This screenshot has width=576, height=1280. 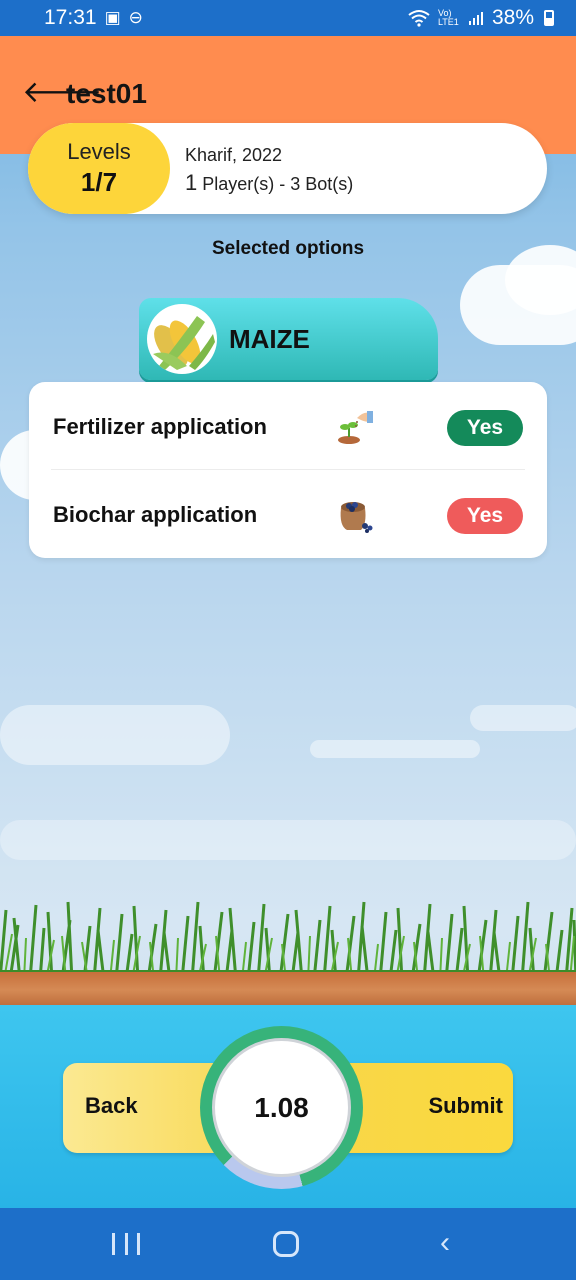 What do you see at coordinates (111, 1106) in the screenshot?
I see `back-button: Back` at bounding box center [111, 1106].